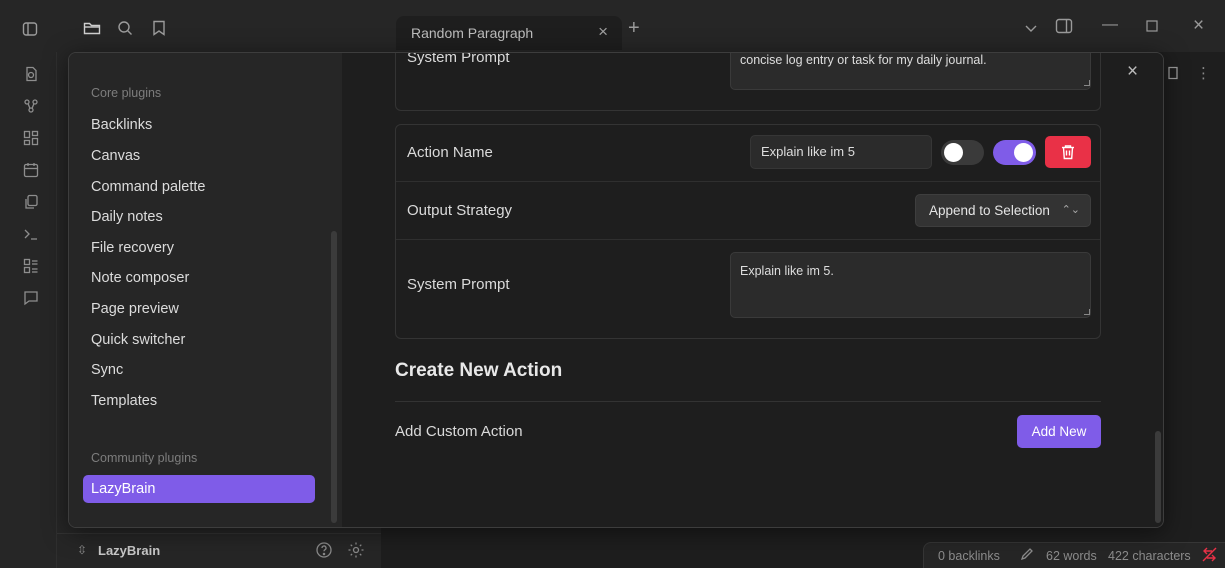  What do you see at coordinates (31, 138) in the screenshot?
I see `canvas-icon` at bounding box center [31, 138].